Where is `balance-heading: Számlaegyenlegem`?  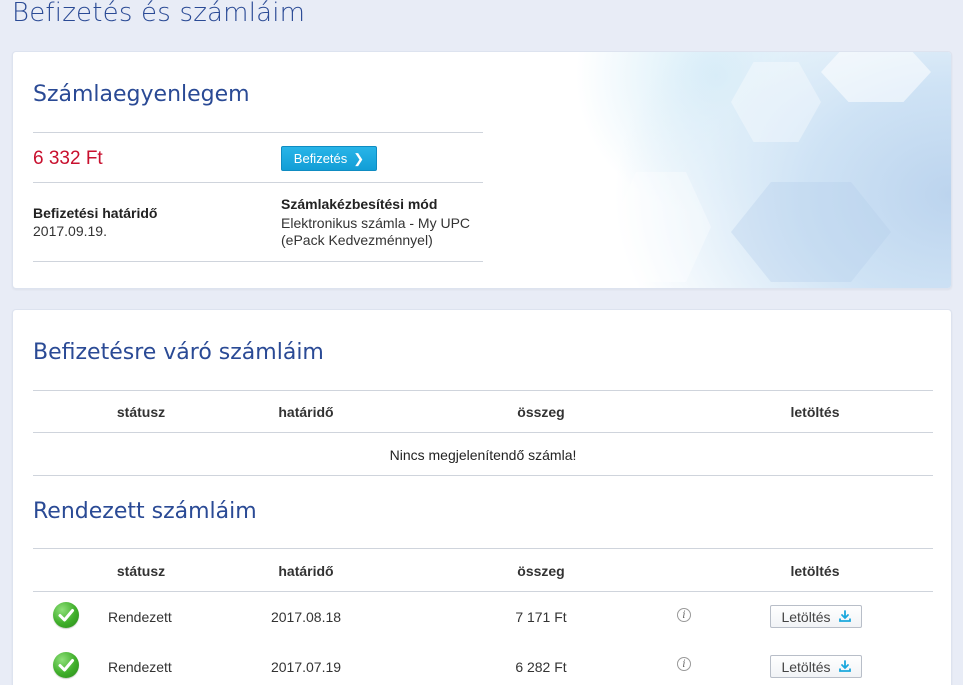 balance-heading: Számlaegyenlegem is located at coordinates (141, 94).